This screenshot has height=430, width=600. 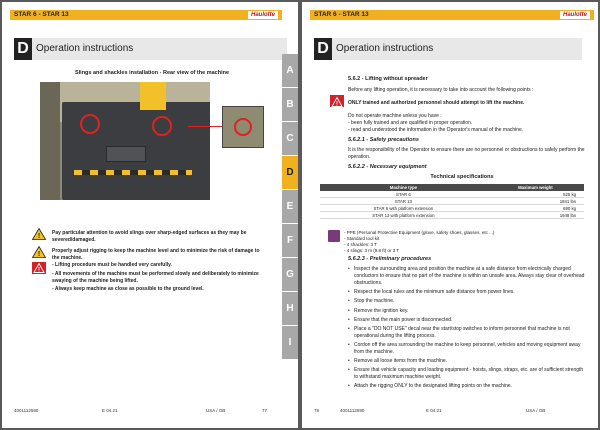 I want to click on machine-type: STAR 6 with platform extension, so click(x=403, y=208).